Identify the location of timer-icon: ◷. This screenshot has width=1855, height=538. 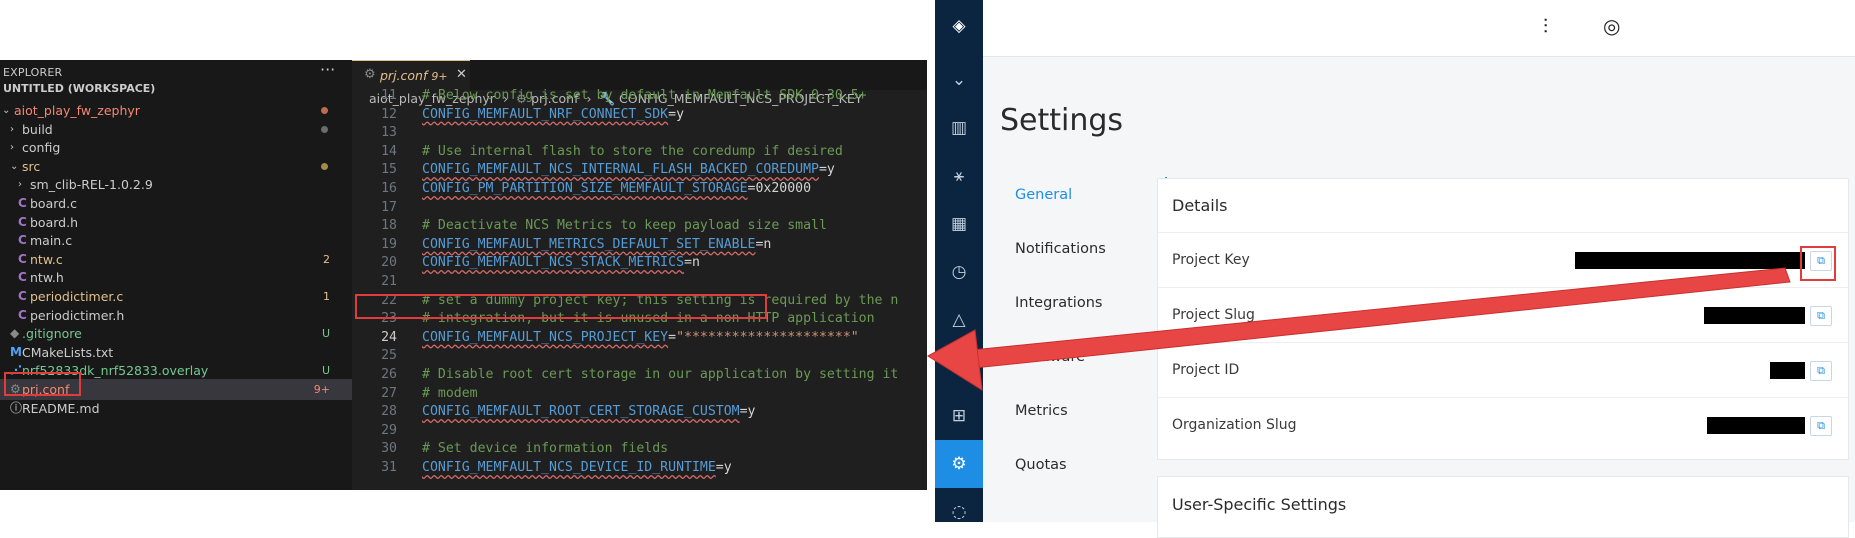
(959, 272).